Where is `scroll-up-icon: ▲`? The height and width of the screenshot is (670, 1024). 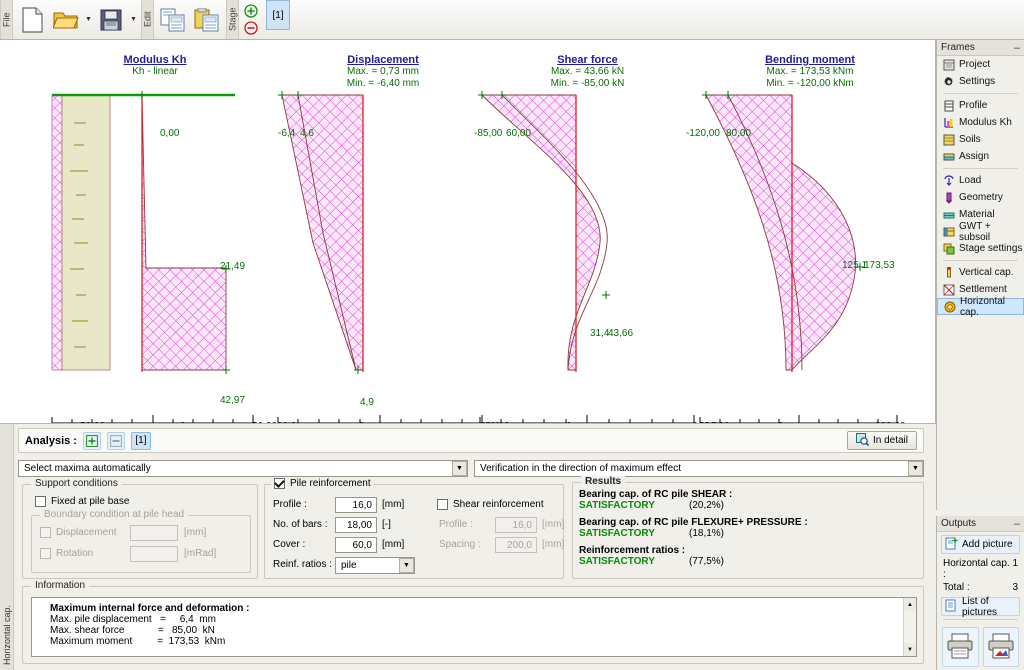
scroll-up-icon: ▲ is located at coordinates (909, 604).